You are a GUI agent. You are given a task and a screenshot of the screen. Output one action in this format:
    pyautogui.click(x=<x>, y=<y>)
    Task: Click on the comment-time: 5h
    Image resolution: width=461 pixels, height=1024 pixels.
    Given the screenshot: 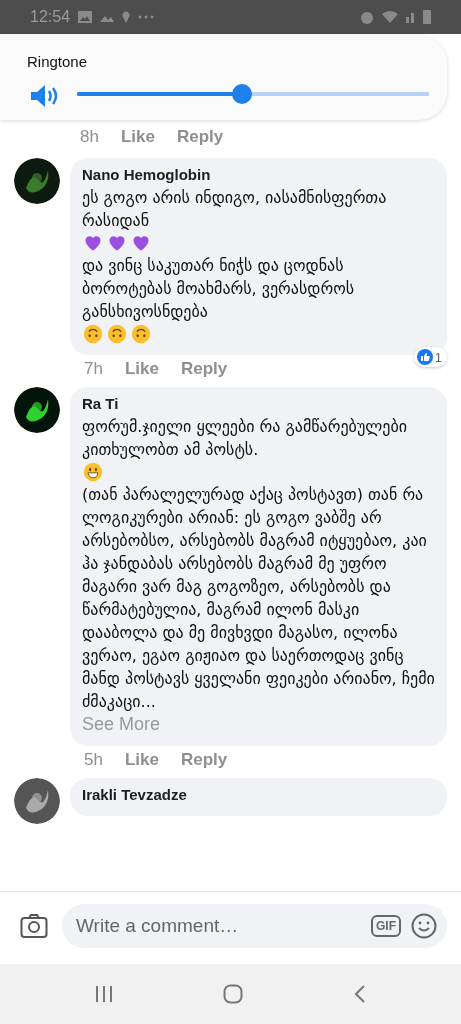 What is the action you would take?
    pyautogui.click(x=93, y=760)
    